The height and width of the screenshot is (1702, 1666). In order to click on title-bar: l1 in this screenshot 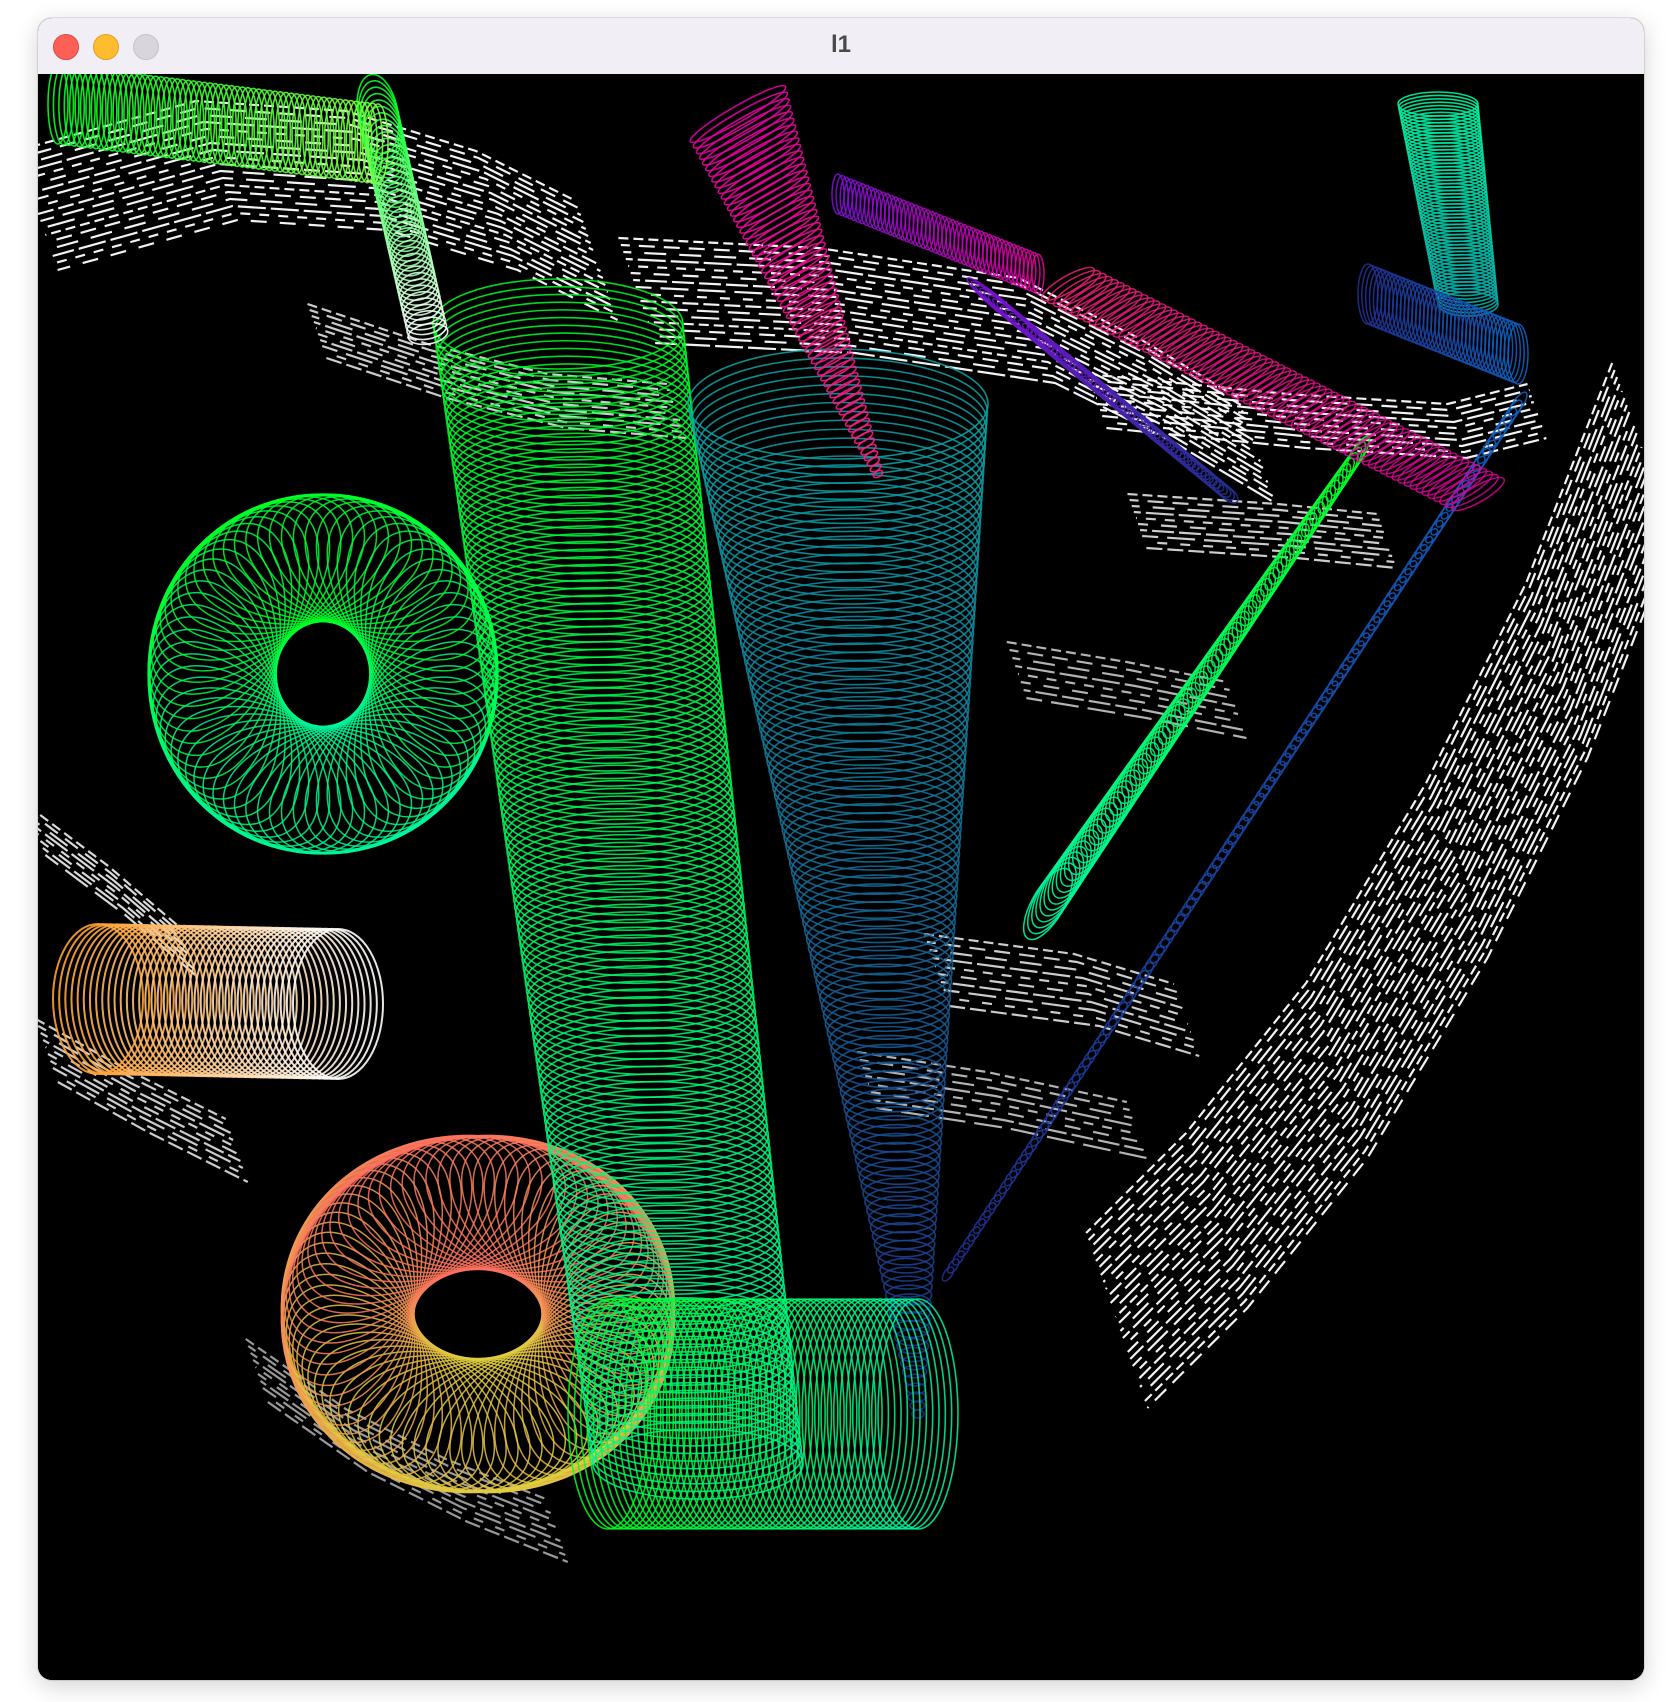, I will do `click(841, 46)`.